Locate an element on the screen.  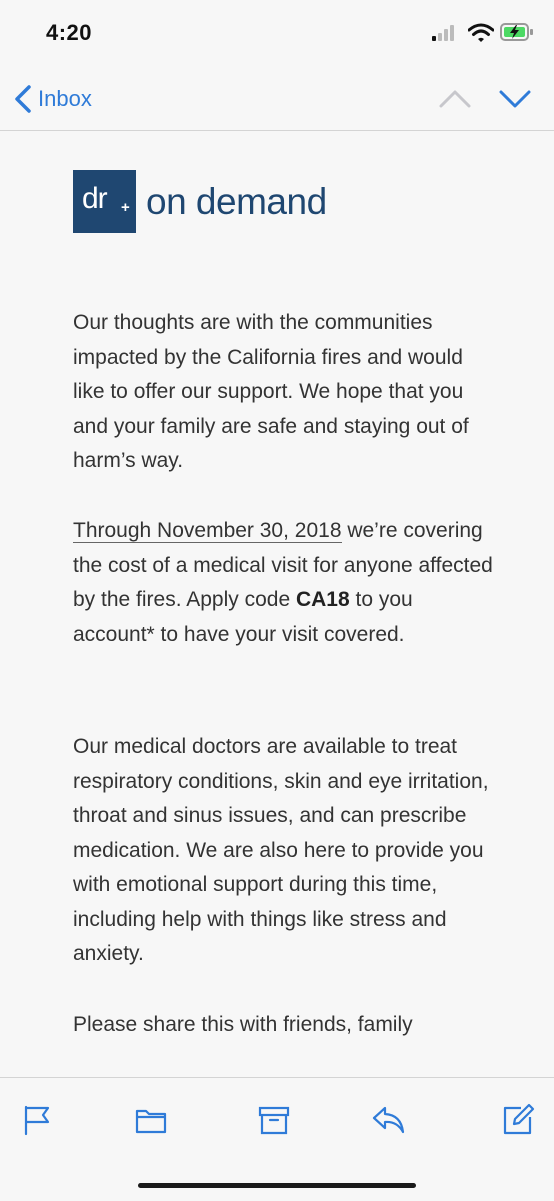
back-to-inbox-button: Inbox is located at coordinates (52, 99).